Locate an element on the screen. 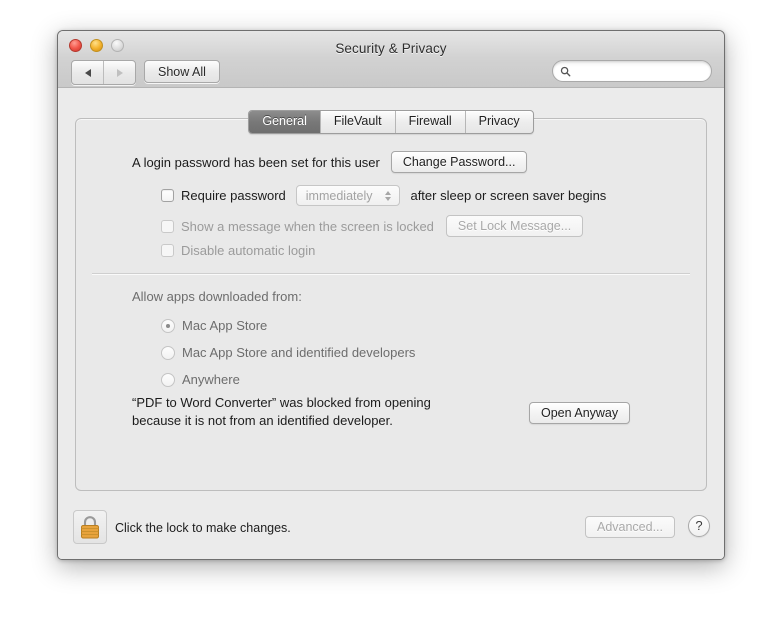  tab-general: General is located at coordinates (284, 122).